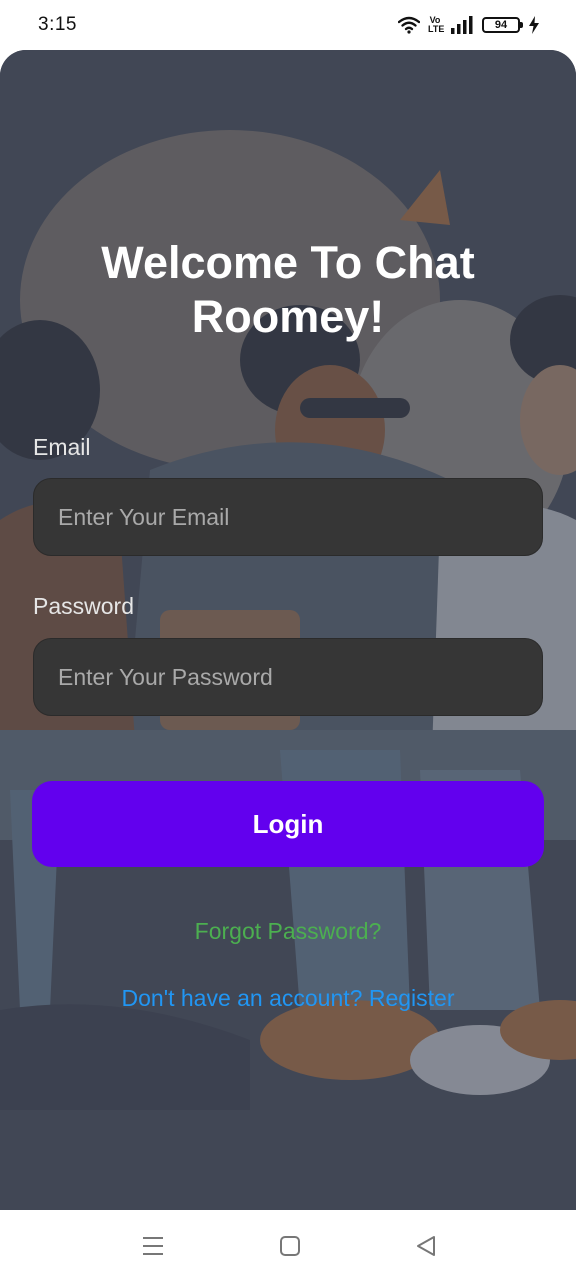 This screenshot has height=1280, width=576. What do you see at coordinates (288, 517) in the screenshot?
I see `email-field` at bounding box center [288, 517].